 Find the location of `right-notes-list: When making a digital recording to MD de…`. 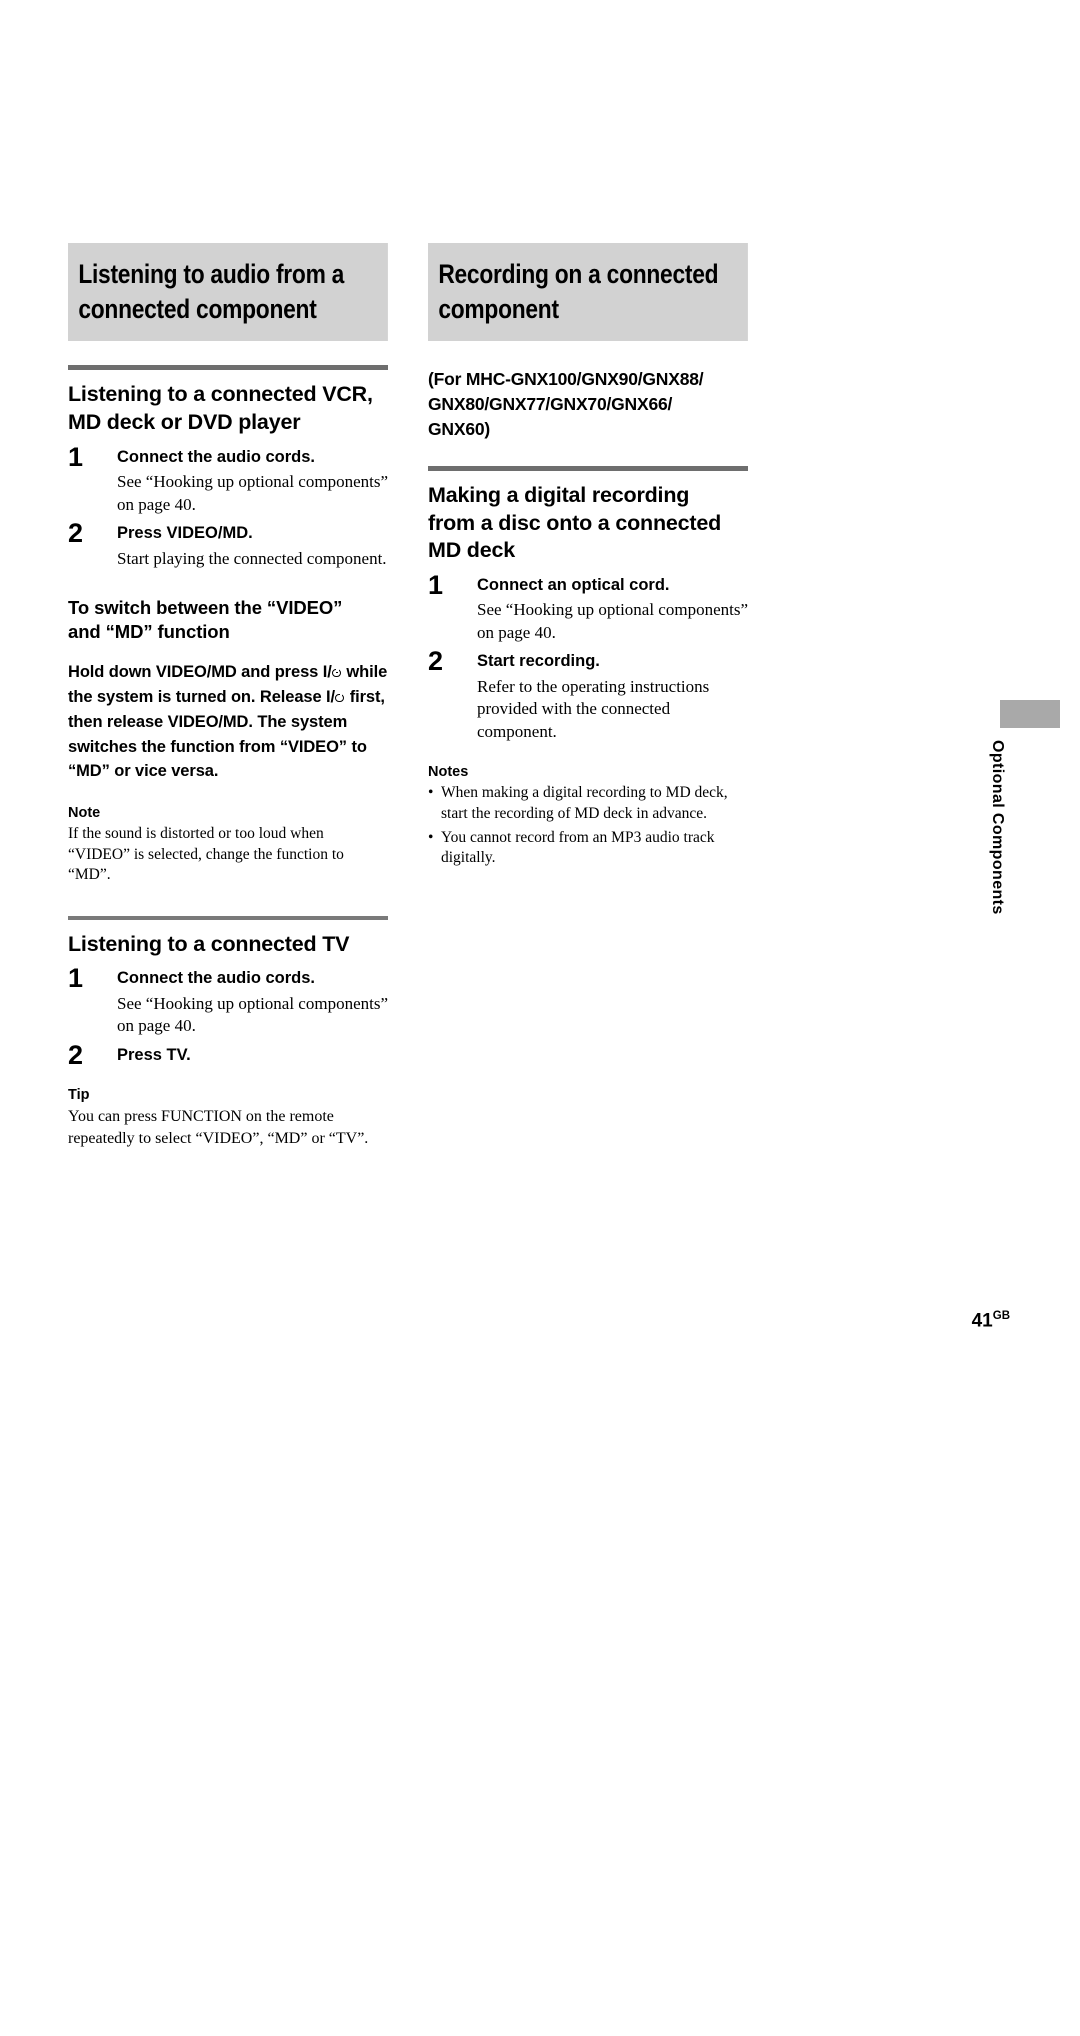

right-notes-list: When making a digital recording to MD de… is located at coordinates (588, 825).